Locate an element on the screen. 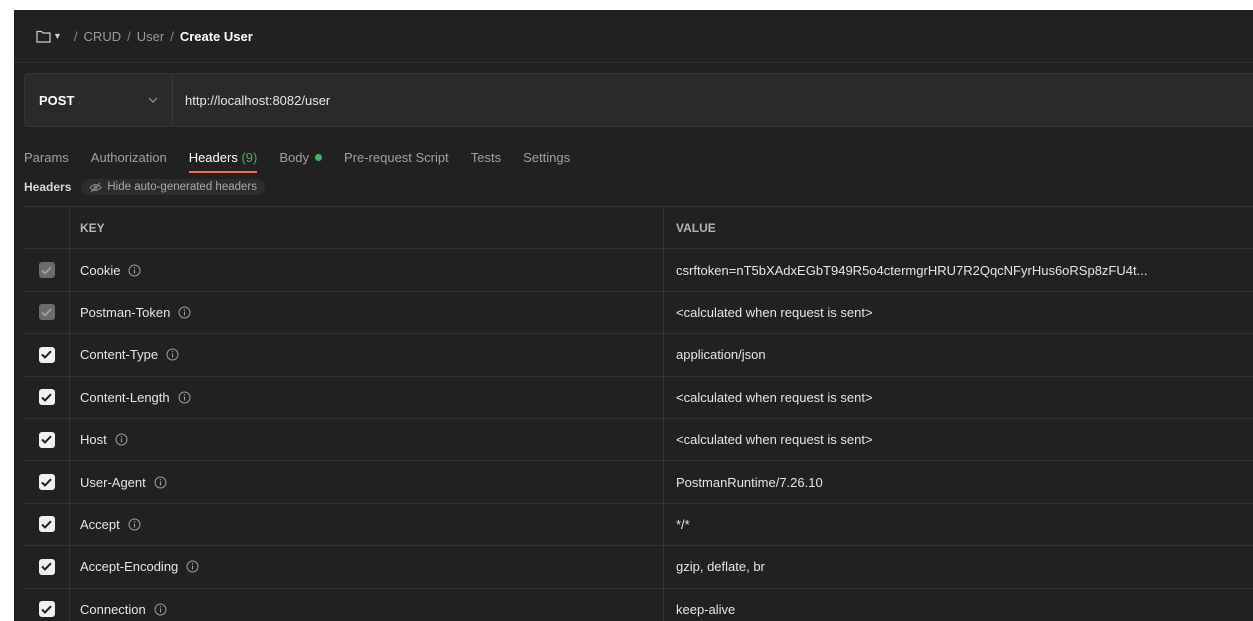  header-key-cell: Host is located at coordinates (367, 439).